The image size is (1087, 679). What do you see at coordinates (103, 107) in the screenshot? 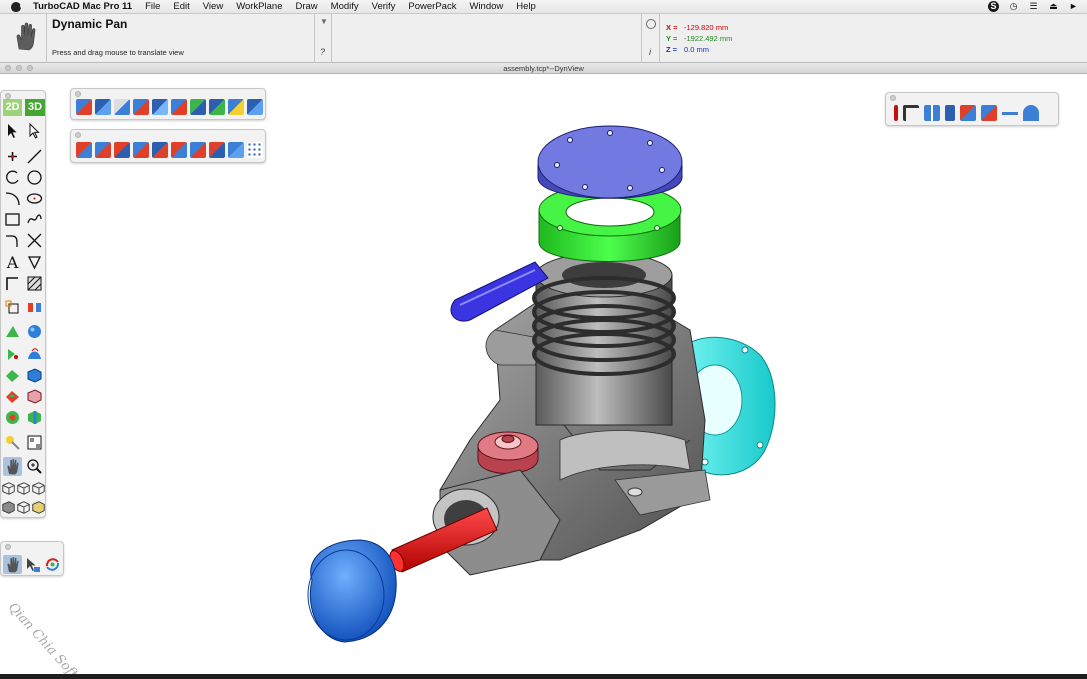
I see `solid-tool-2-icon` at bounding box center [103, 107].